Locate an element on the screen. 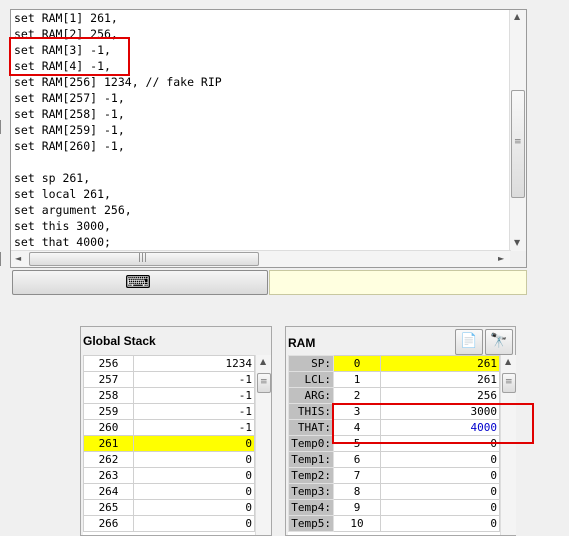 The height and width of the screenshot is (536, 569). load-file-icon: 📄 is located at coordinates (469, 342).